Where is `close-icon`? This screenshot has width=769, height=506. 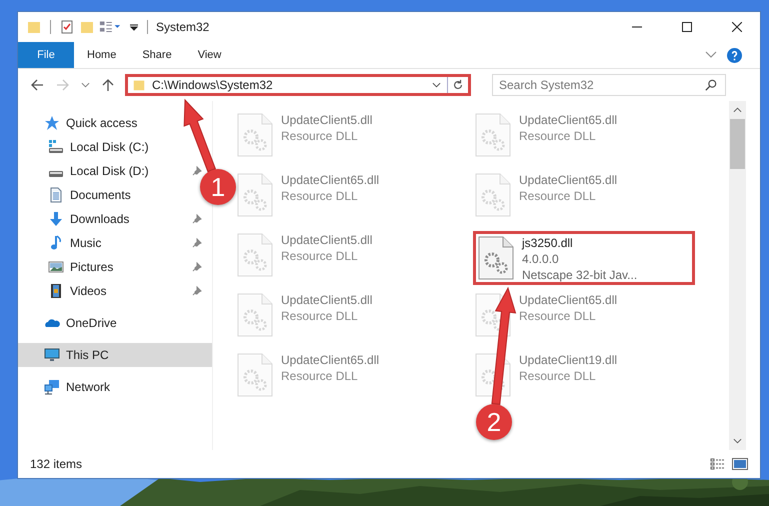
close-icon is located at coordinates (737, 27).